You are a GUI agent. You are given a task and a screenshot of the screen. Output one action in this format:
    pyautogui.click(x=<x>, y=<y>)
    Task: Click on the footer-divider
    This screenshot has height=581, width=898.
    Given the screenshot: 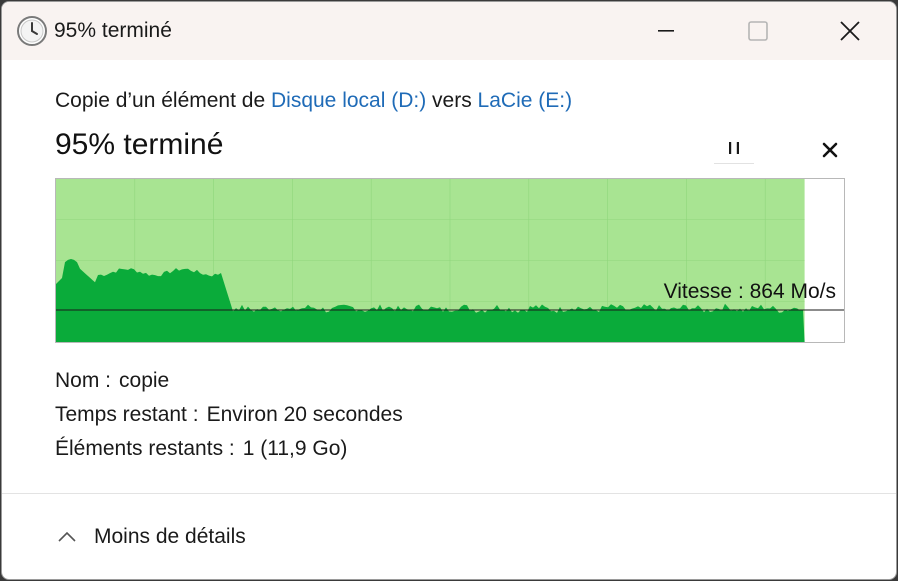 What is the action you would take?
    pyautogui.click(x=449, y=493)
    